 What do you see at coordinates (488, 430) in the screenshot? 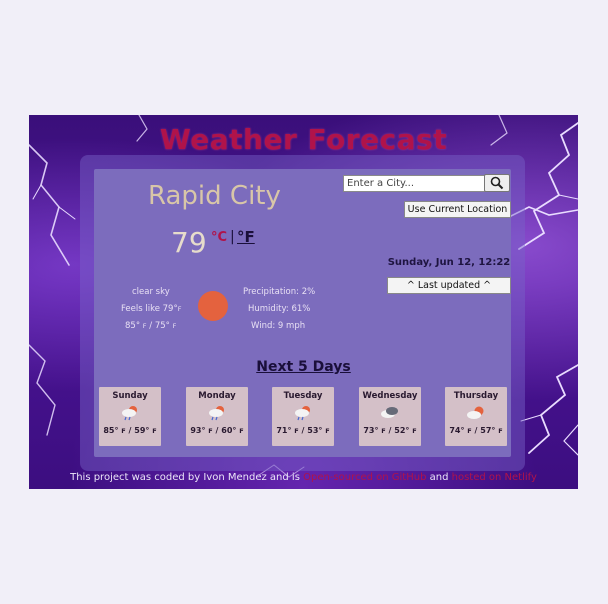
I see `forecast-low: 57°` at bounding box center [488, 430].